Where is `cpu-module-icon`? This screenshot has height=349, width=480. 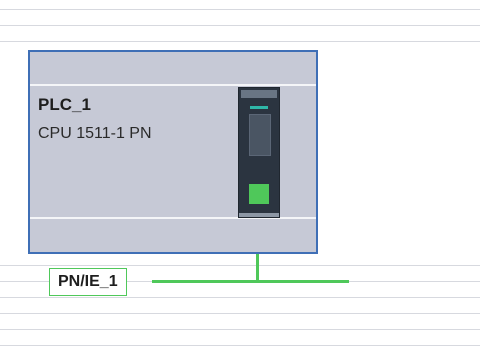 cpu-module-icon is located at coordinates (259, 152).